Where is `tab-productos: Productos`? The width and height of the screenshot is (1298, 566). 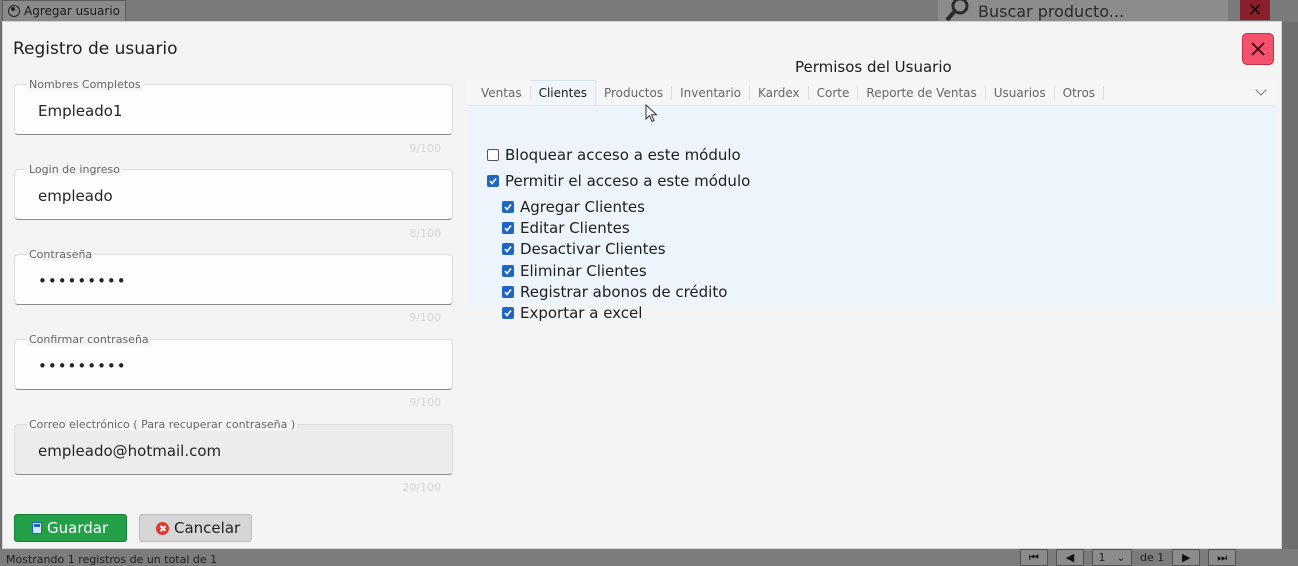
tab-productos: Productos is located at coordinates (634, 92).